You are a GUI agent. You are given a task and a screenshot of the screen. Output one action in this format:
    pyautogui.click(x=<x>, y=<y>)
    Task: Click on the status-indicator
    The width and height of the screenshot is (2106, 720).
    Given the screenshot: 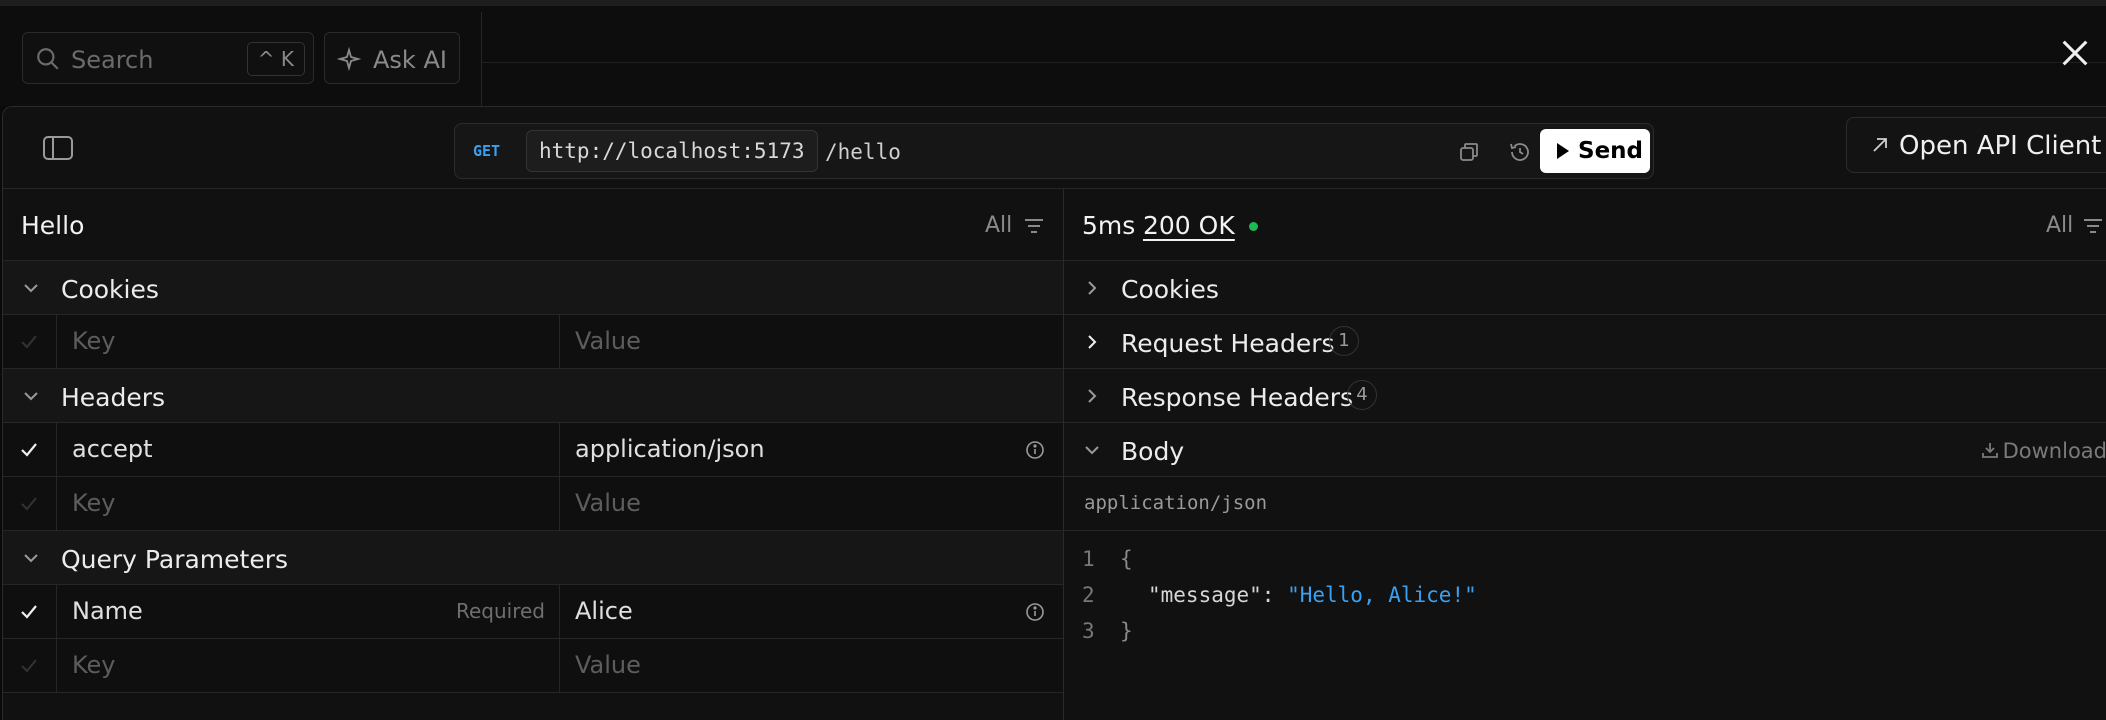 What is the action you would take?
    pyautogui.click(x=1253, y=226)
    